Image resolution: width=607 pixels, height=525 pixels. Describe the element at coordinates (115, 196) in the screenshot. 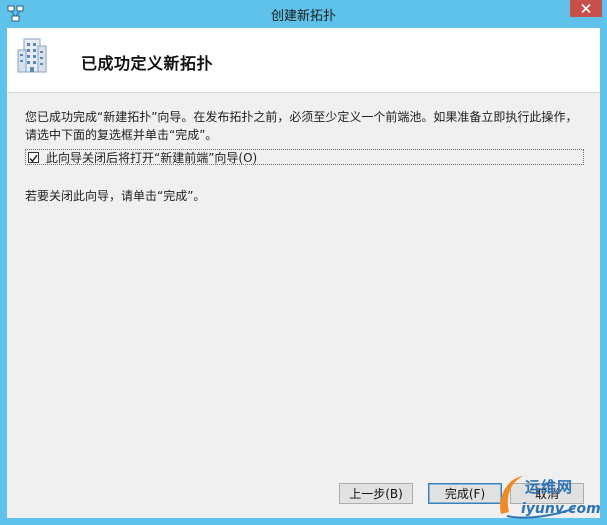

I see `finish-note: 若要关闭此向导，请单击“完成”。` at that location.